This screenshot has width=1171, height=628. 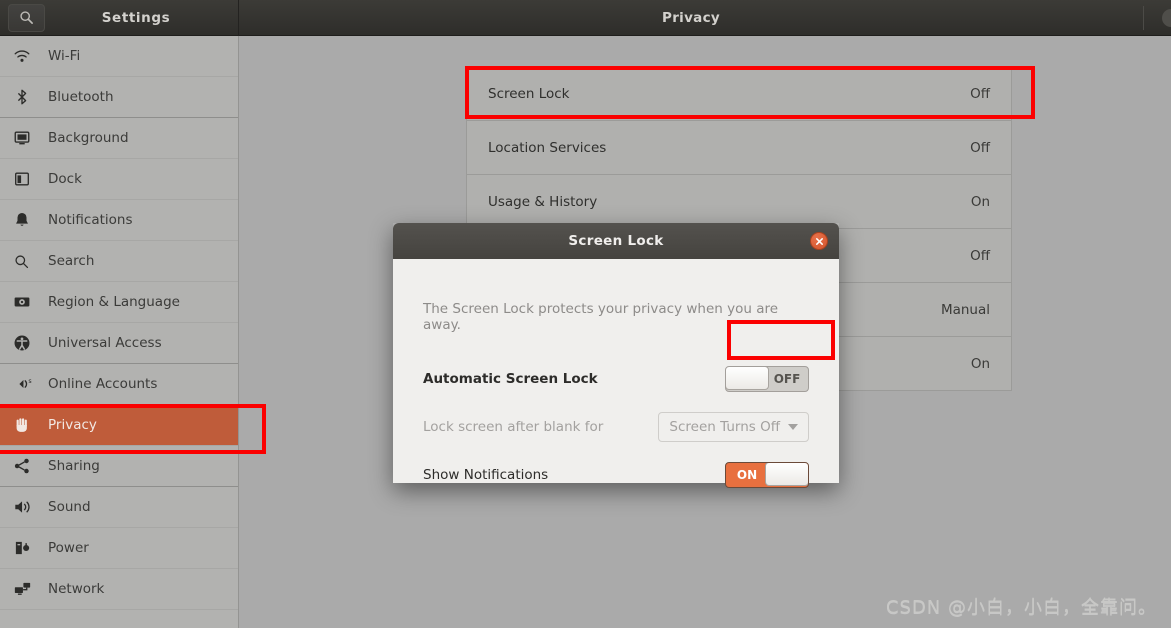 What do you see at coordinates (119, 179) in the screenshot?
I see `sidebar-item-dock: Dock` at bounding box center [119, 179].